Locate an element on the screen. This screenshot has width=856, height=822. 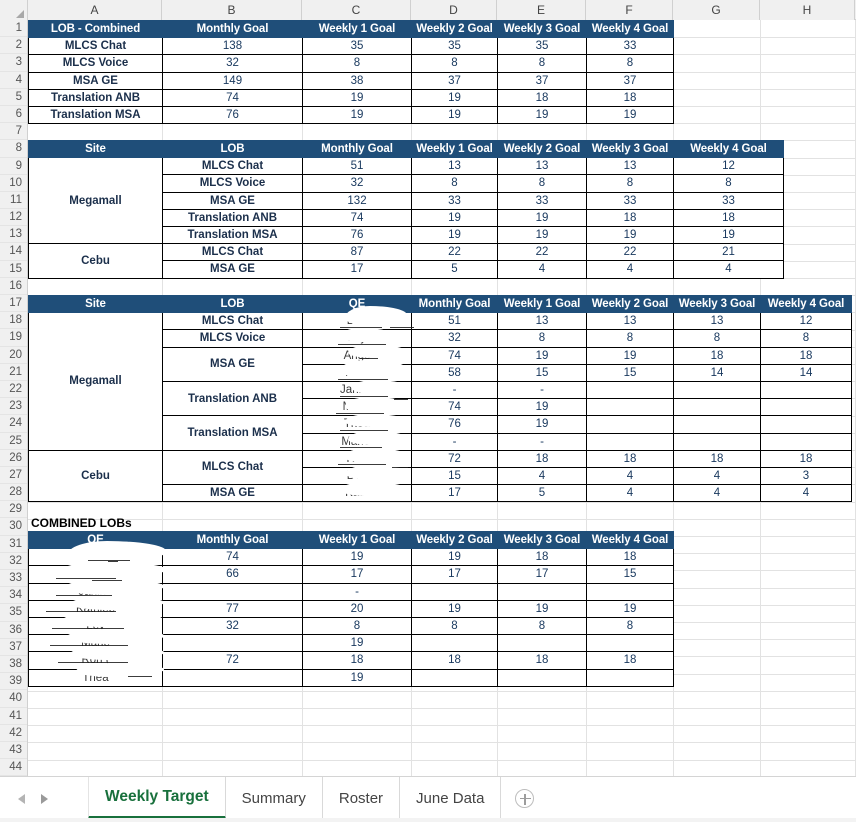
cell-weekly-2-goal: 4 is located at coordinates (542, 269).